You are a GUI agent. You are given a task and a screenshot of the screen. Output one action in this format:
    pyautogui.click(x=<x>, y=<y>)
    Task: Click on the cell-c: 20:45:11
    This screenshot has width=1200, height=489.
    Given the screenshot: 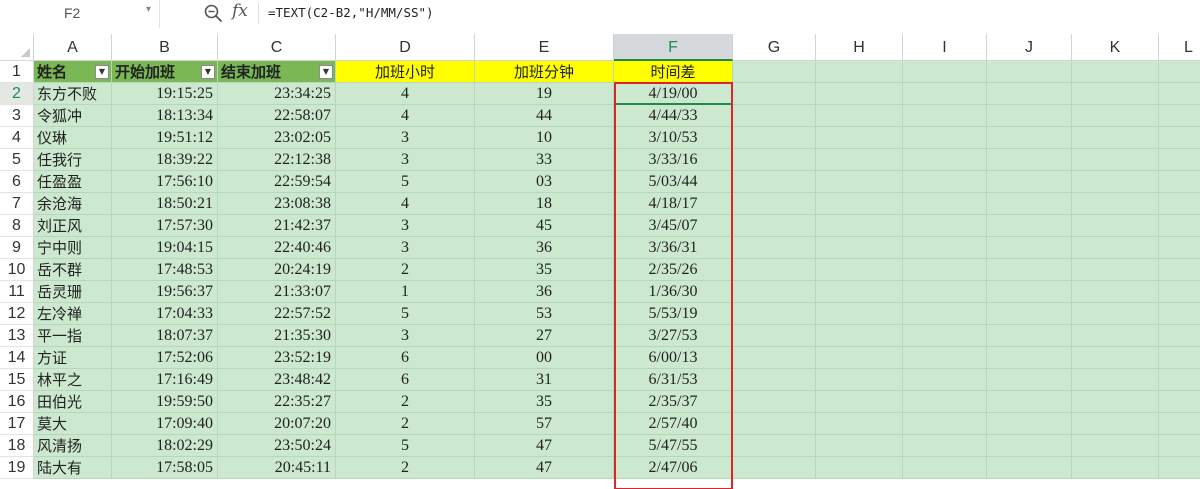 What is the action you would take?
    pyautogui.click(x=277, y=468)
    